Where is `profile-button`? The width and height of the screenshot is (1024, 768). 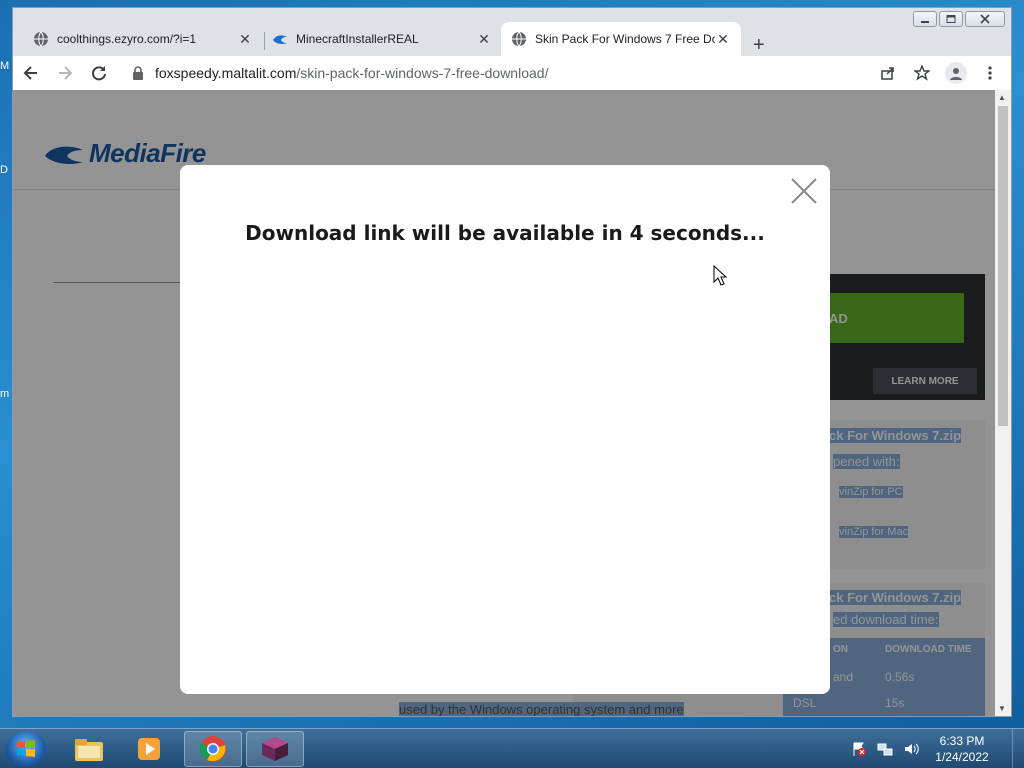 profile-button is located at coordinates (956, 73).